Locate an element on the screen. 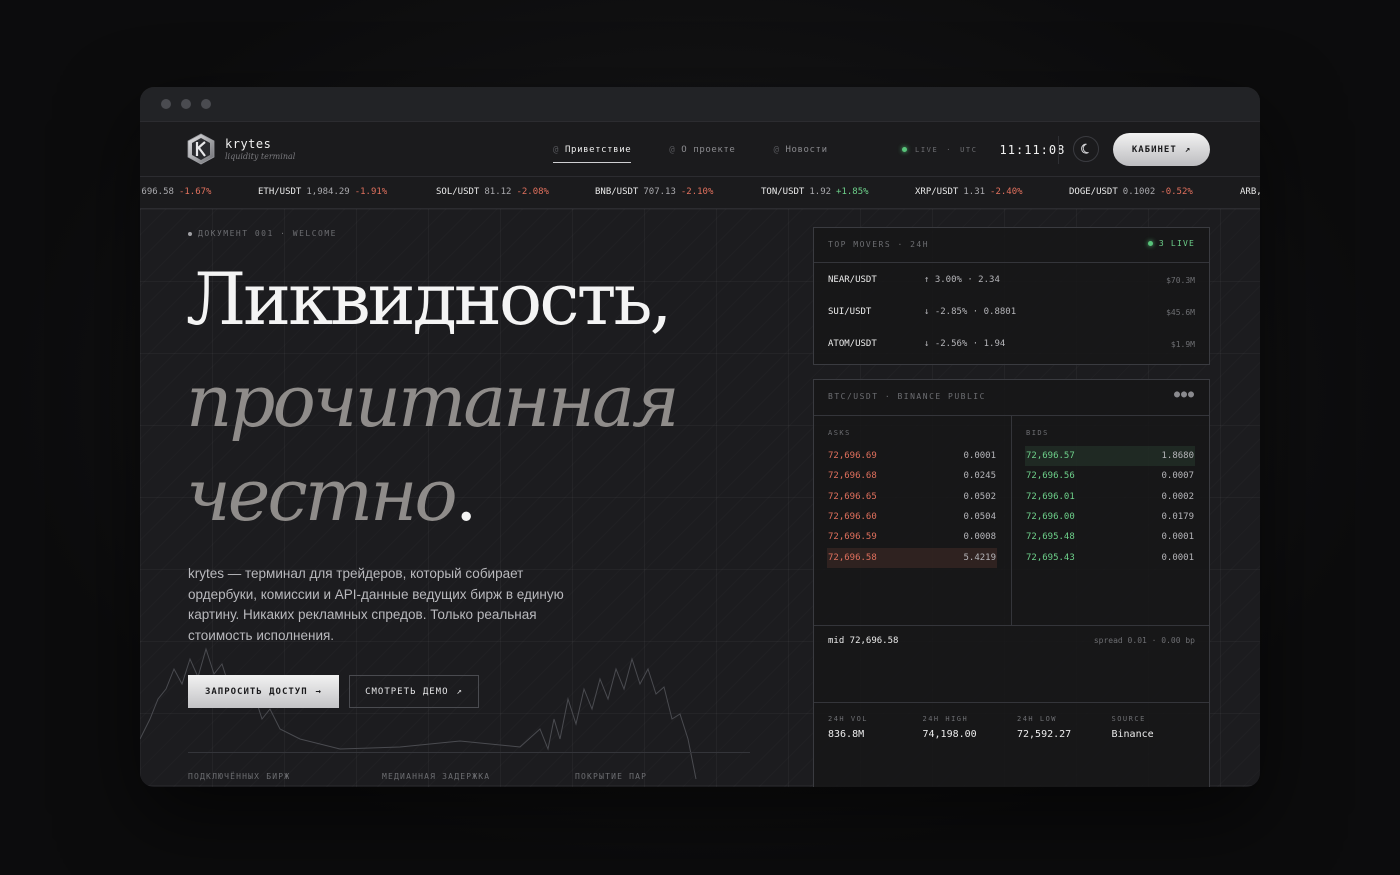  ask-row: 72,696.68 0.0245 is located at coordinates (912, 476).